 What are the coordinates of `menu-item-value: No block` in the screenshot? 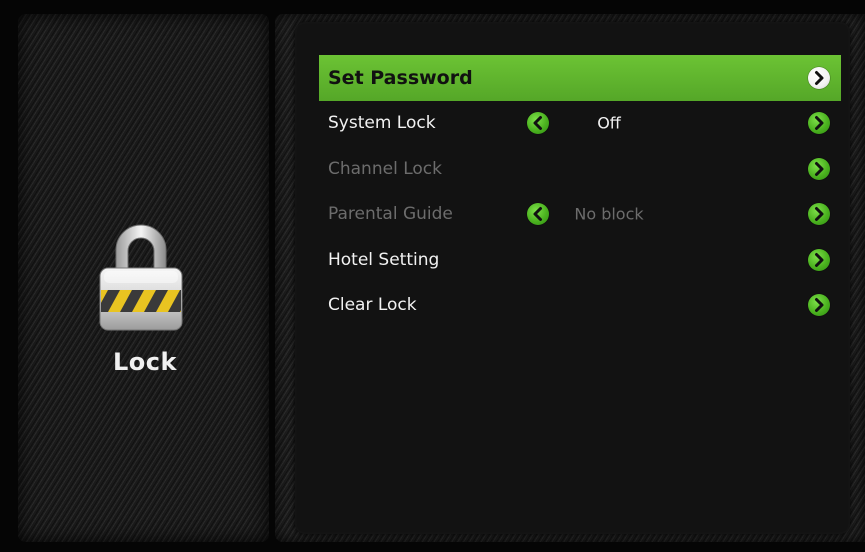 It's located at (609, 214).